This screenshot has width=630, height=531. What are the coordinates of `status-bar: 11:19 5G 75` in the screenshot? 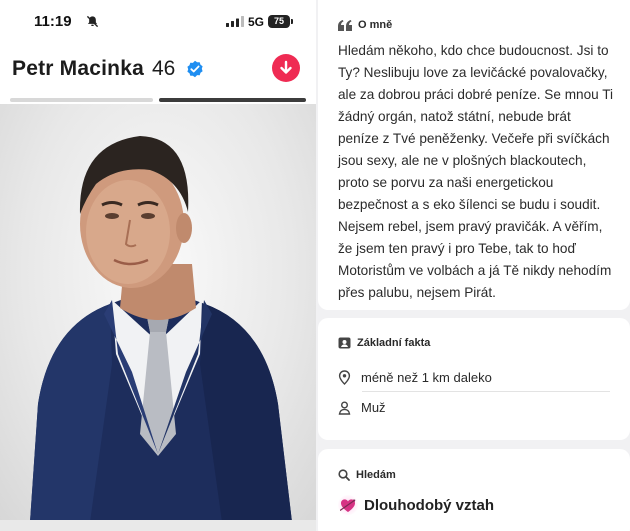 It's located at (158, 23).